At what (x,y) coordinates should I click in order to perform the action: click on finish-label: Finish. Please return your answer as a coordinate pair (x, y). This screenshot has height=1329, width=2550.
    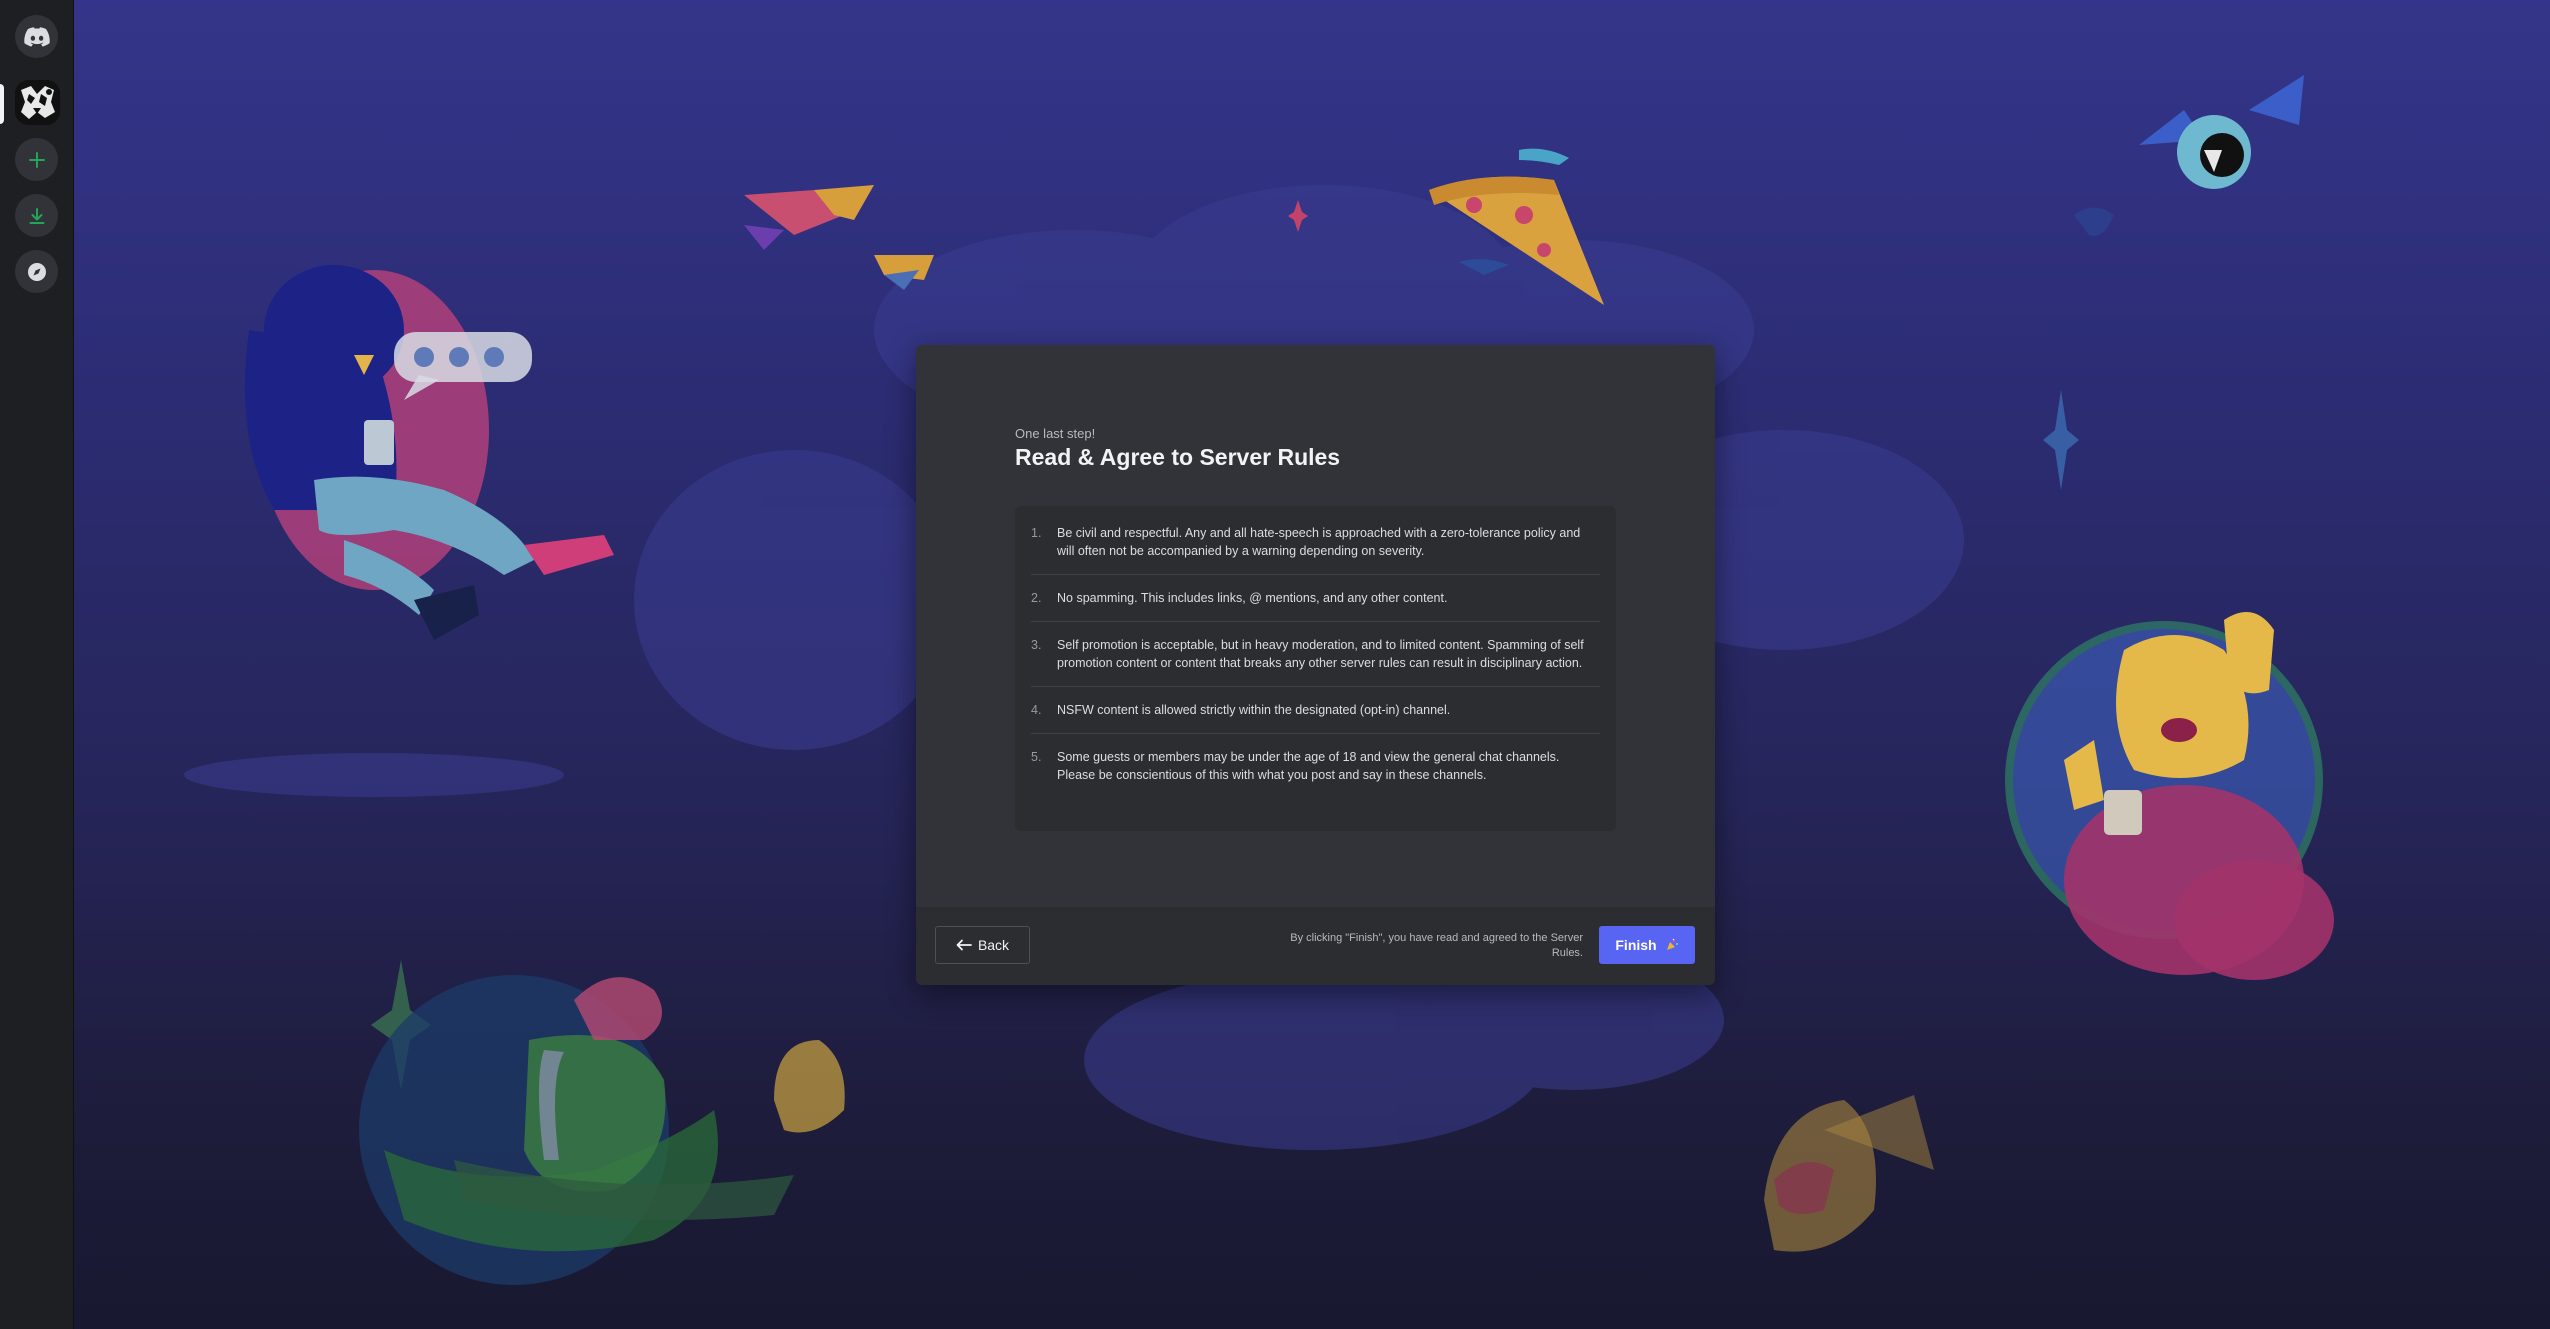
    Looking at the image, I should click on (1636, 945).